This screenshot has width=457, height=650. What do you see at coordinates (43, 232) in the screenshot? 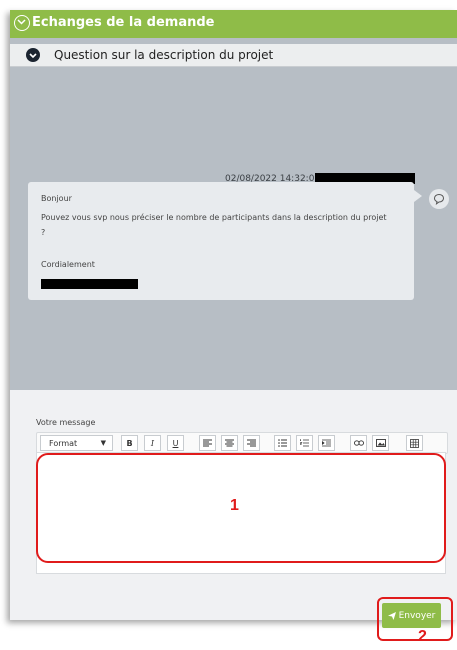
I see `message-body-line2: ?` at bounding box center [43, 232].